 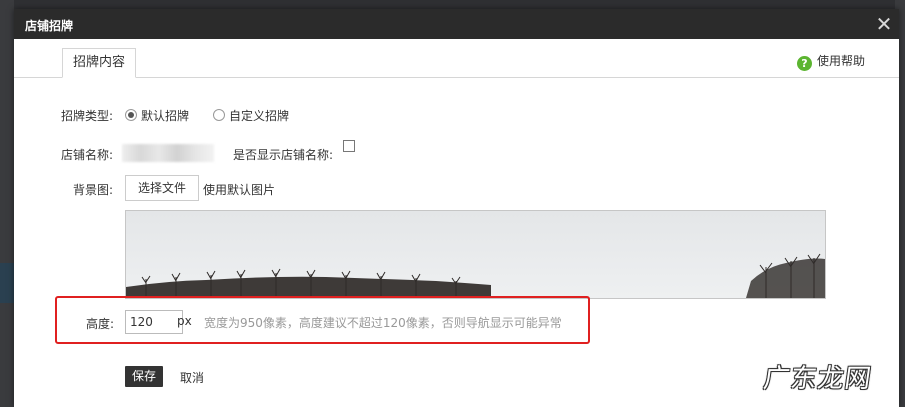 What do you see at coordinates (192, 377) in the screenshot?
I see `cancel-link: 取消` at bounding box center [192, 377].